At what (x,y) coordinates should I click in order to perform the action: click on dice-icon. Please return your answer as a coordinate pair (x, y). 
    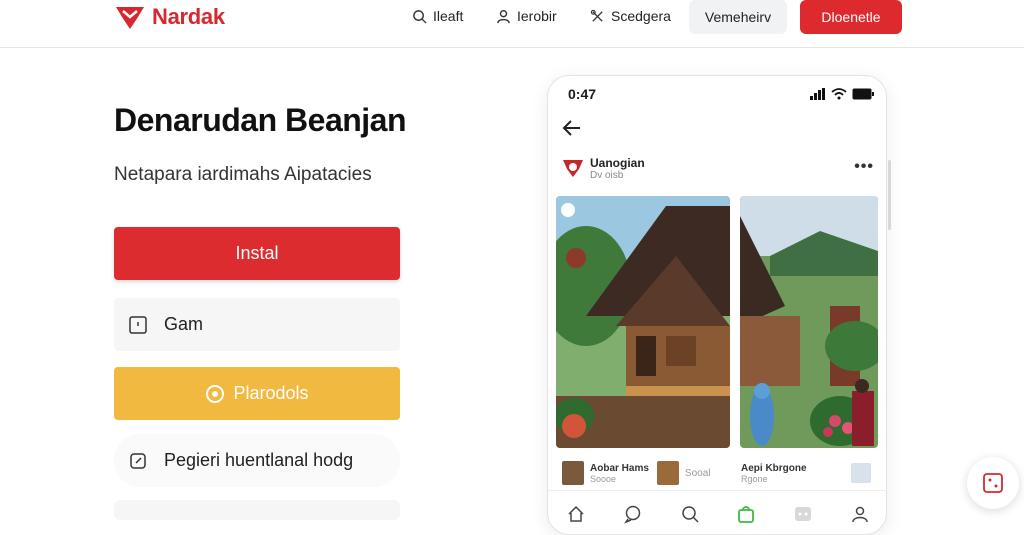
    Looking at the image, I should click on (993, 483).